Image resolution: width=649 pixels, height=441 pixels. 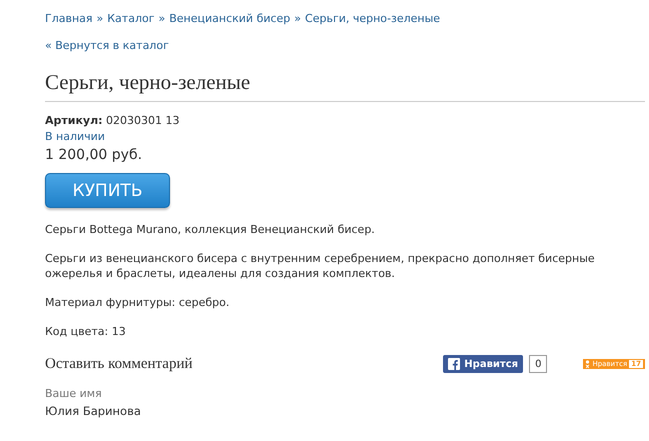 What do you see at coordinates (130, 18) in the screenshot?
I see `breadcrumb-link: Каталог` at bounding box center [130, 18].